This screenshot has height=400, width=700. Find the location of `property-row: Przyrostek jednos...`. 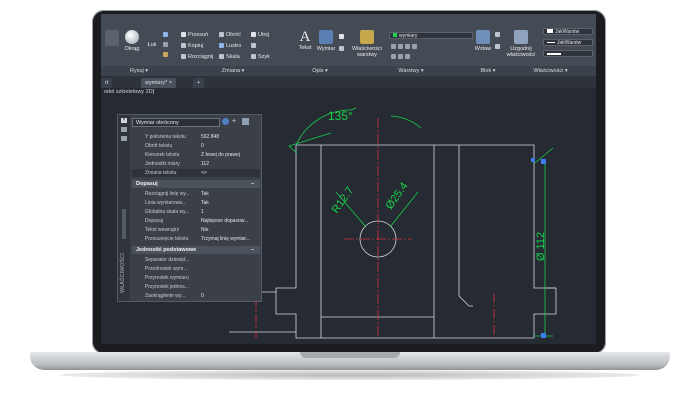

property-row: Przyrostek jednos... is located at coordinates (196, 287).